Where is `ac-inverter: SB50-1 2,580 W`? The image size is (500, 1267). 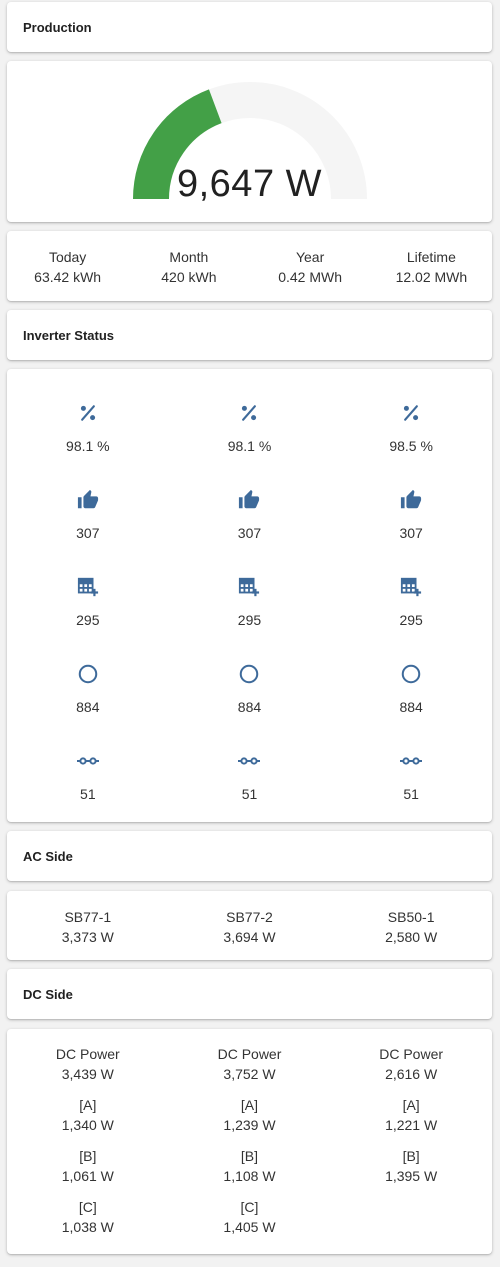 ac-inverter: SB50-1 2,580 W is located at coordinates (411, 927).